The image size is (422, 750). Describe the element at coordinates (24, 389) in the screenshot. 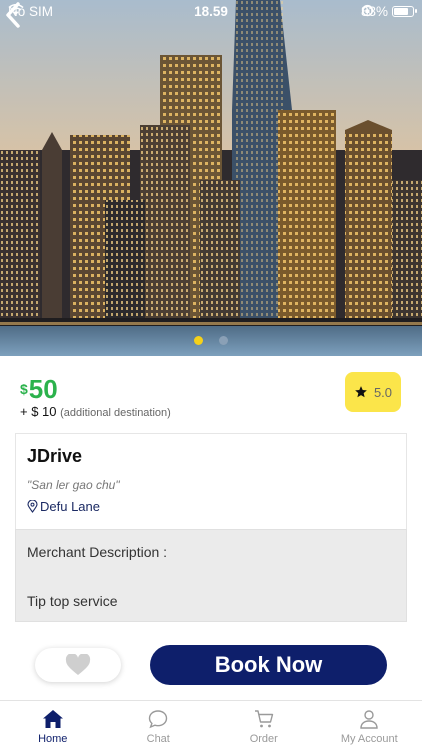

I see `currency-symbol: $` at that location.